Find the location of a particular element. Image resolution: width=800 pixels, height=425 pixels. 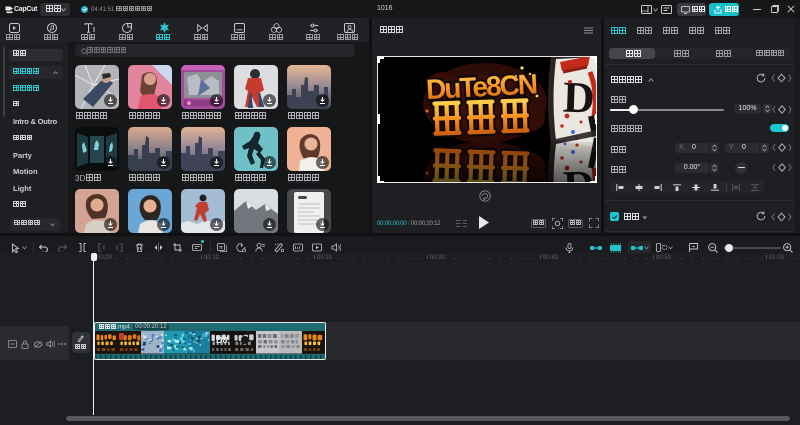

svg-text: D8 is located at coordinates (222, 340).